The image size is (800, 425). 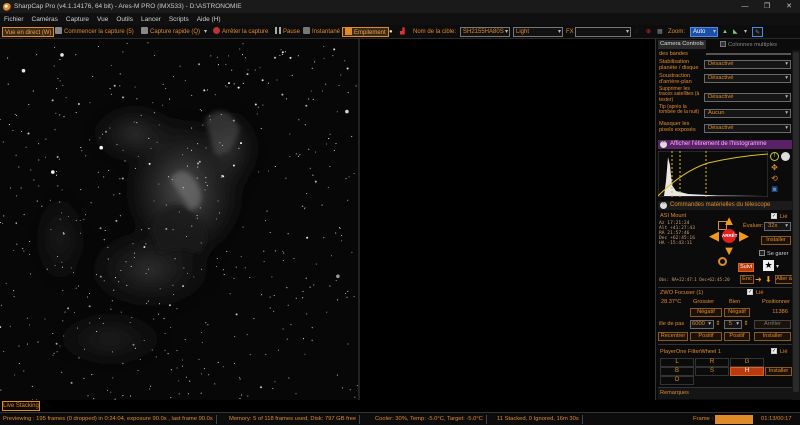 What do you see at coordinates (240, 32) in the screenshot?
I see `stop-capture-button: Arrêter la capture` at bounding box center [240, 32].